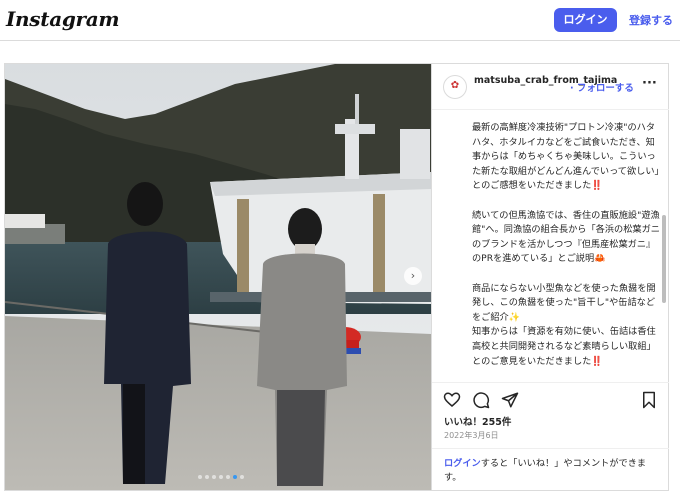  Describe the element at coordinates (550, 397) in the screenshot. I see `action-bar` at that location.